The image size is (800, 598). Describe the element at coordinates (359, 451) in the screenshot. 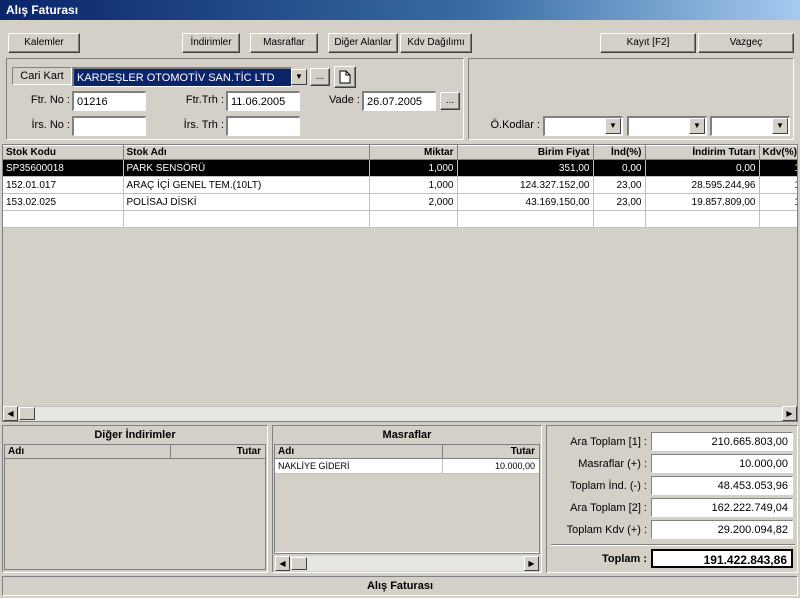

I see `masraflar-col-adi: Adı` at that location.